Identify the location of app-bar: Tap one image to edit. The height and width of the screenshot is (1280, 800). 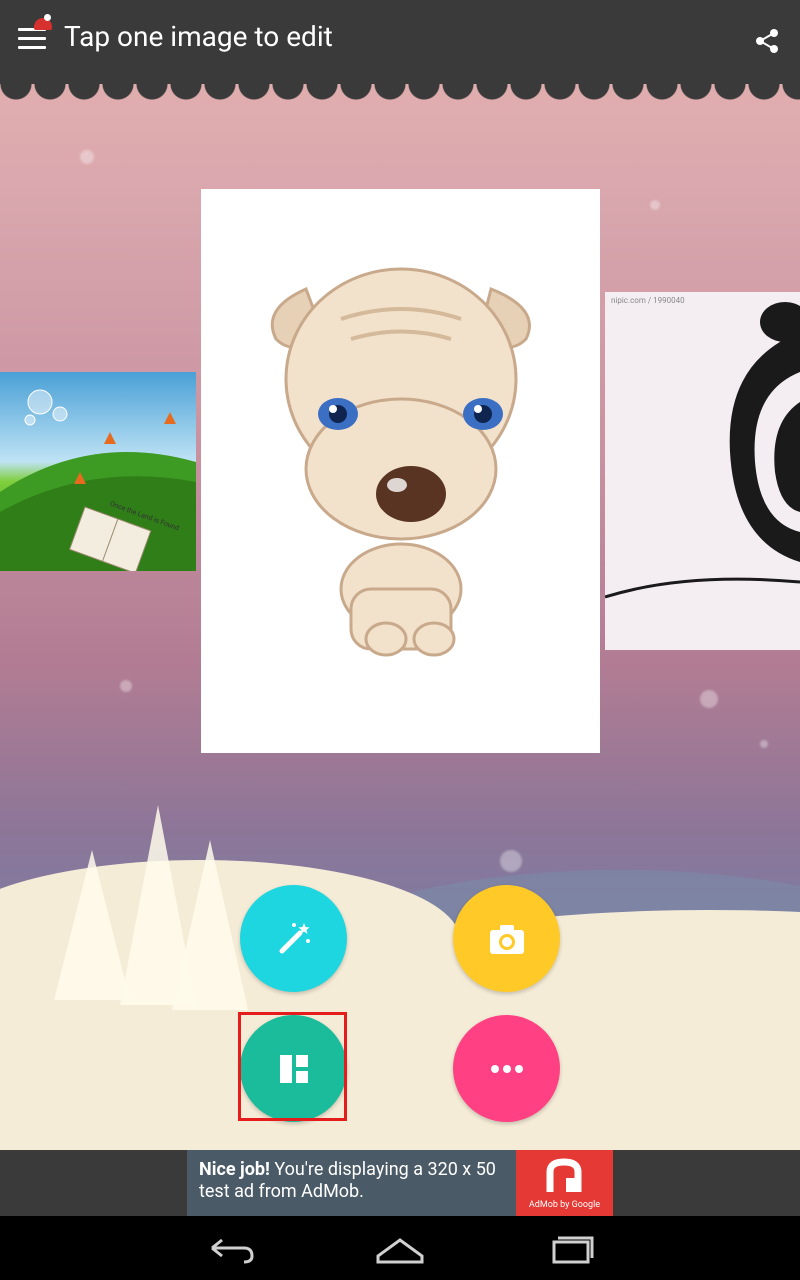
(400, 42).